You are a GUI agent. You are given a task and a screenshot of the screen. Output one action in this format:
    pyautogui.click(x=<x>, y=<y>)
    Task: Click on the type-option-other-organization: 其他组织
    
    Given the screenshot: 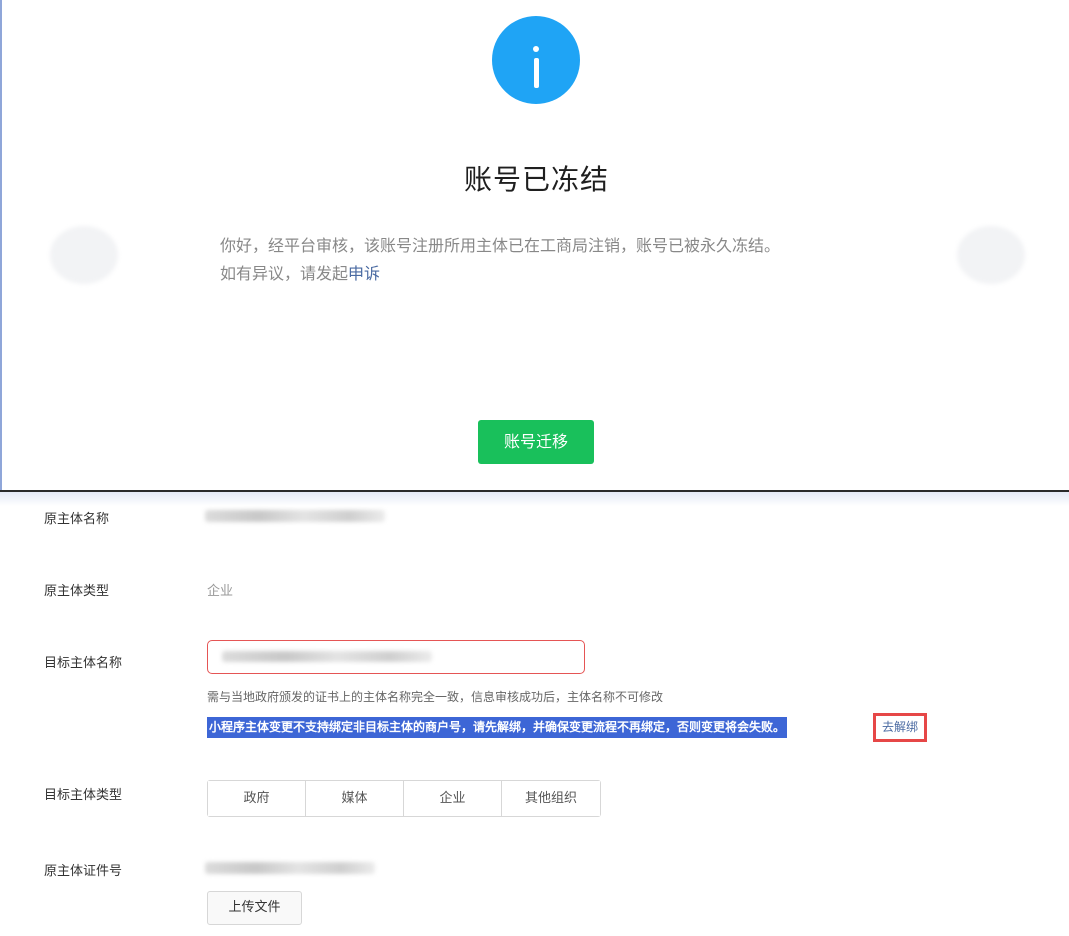 What is the action you would take?
    pyautogui.click(x=551, y=798)
    